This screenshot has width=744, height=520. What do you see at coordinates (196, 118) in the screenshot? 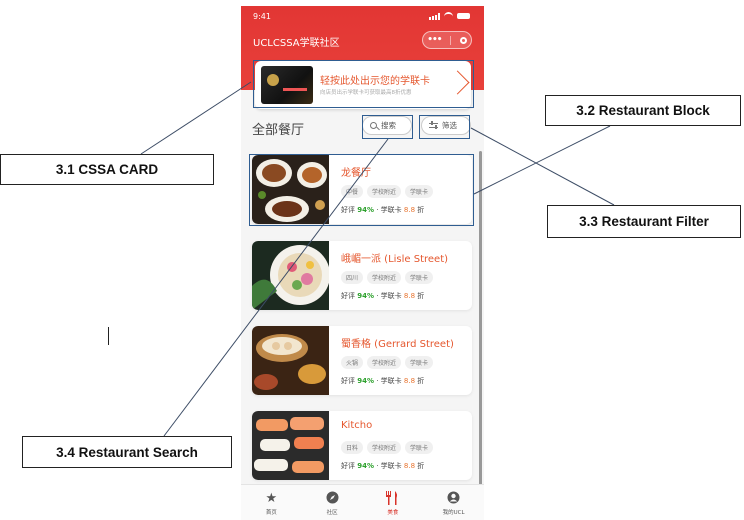
I see `cssa-card-connector` at bounding box center [196, 118].